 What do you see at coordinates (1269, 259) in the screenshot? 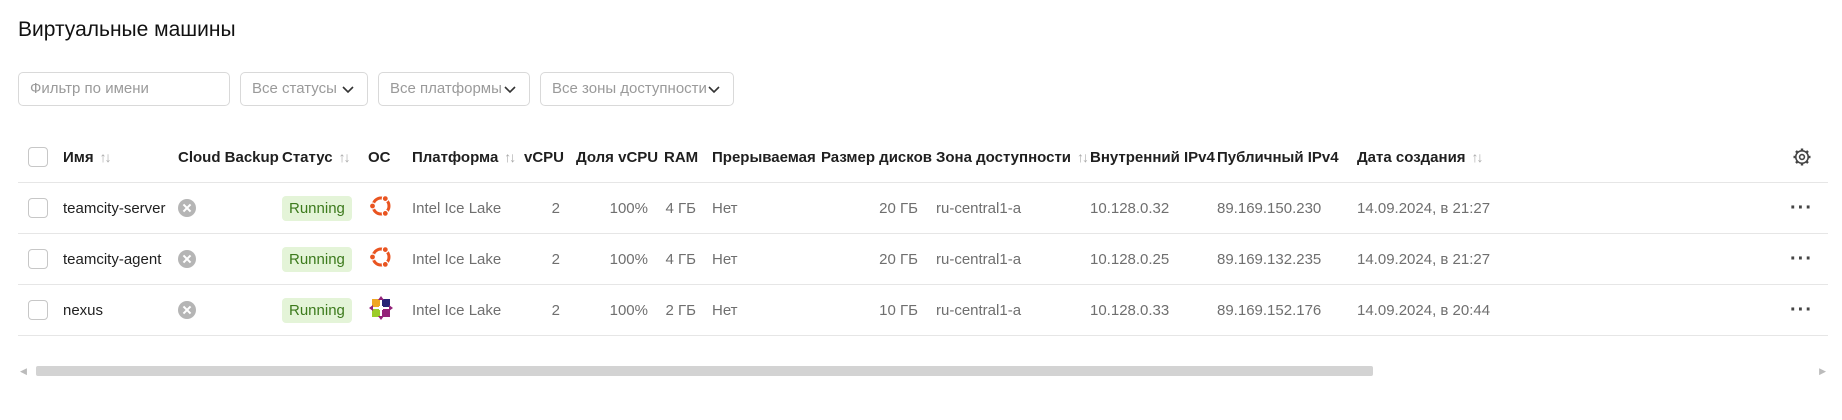
I see `public-ip-value: 89.169.132.235` at bounding box center [1269, 259].